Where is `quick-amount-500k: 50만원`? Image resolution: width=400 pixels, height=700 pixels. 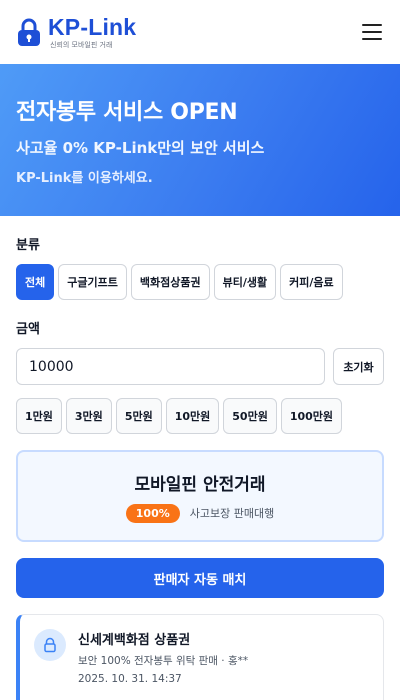 quick-amount-500k: 50만원 is located at coordinates (250, 416).